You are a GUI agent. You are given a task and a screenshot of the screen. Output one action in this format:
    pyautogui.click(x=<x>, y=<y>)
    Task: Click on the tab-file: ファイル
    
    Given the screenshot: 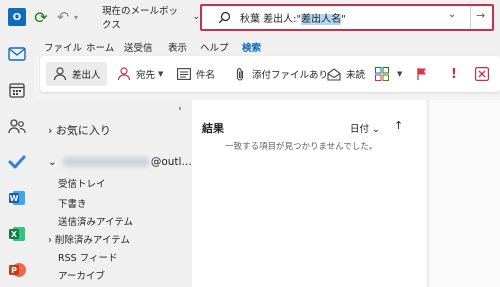 What is the action you would take?
    pyautogui.click(x=63, y=47)
    